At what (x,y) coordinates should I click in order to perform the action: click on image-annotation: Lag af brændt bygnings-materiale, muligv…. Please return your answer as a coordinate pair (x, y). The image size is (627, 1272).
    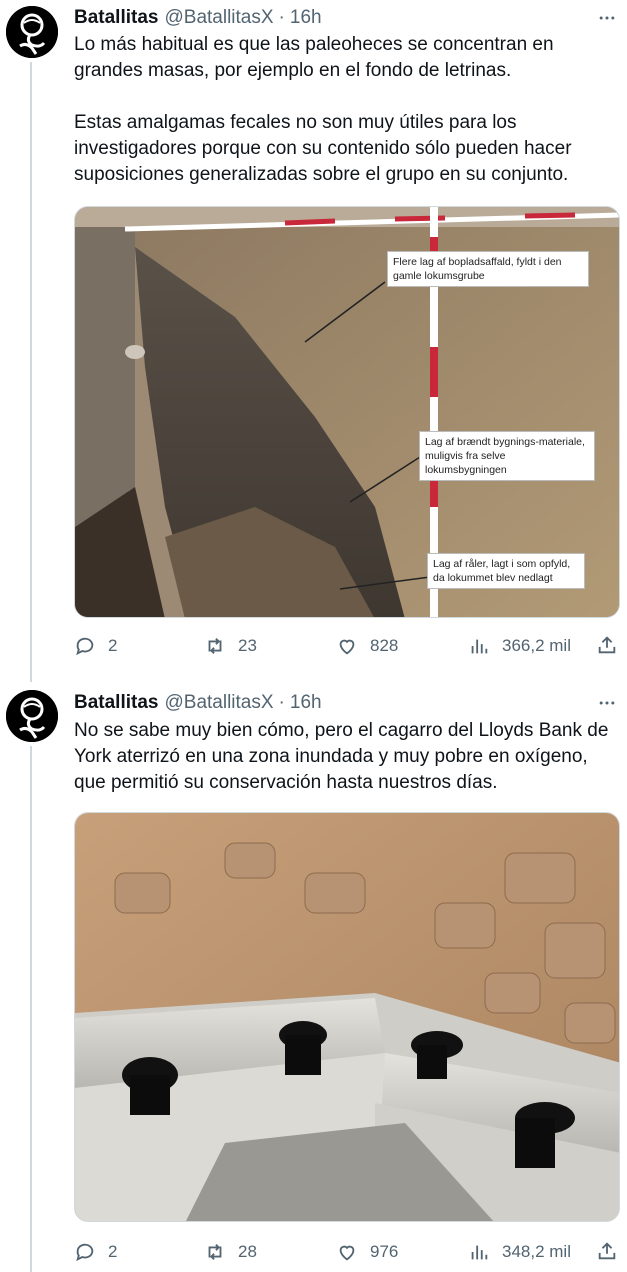
    Looking at the image, I should click on (507, 456).